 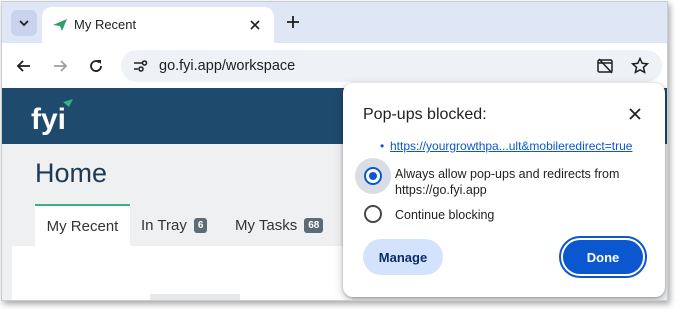 I want to click on reload-icon, so click(x=96, y=66).